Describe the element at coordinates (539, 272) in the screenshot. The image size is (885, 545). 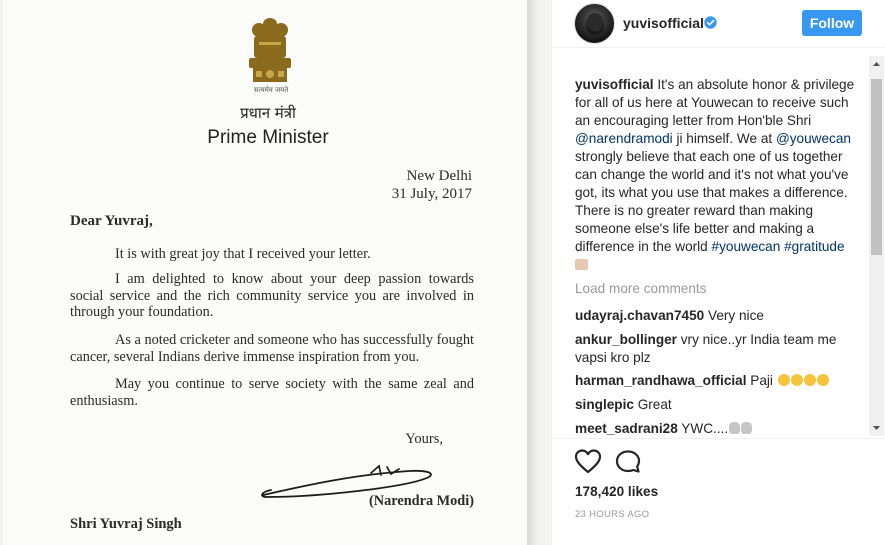
I see `photo-edge` at that location.